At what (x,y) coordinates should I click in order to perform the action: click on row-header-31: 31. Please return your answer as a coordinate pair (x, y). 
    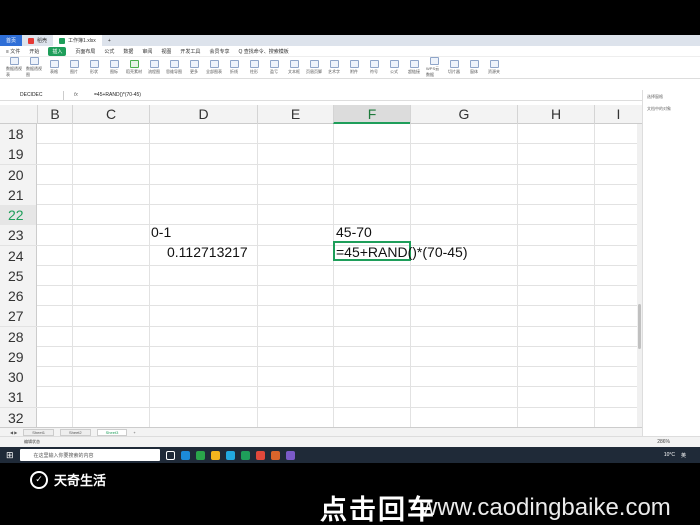
    Looking at the image, I should click on (18, 397).